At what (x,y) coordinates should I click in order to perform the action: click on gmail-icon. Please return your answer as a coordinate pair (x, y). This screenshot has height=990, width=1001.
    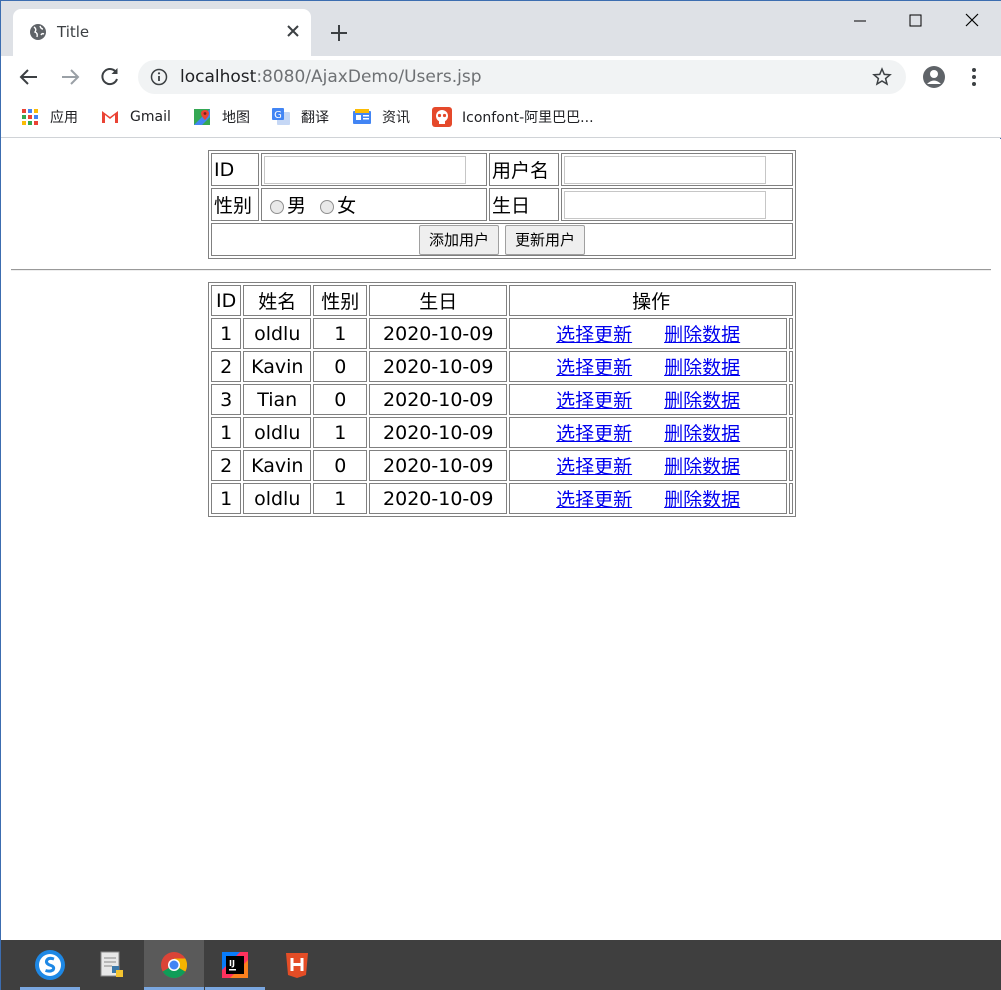
    Looking at the image, I should click on (110, 117).